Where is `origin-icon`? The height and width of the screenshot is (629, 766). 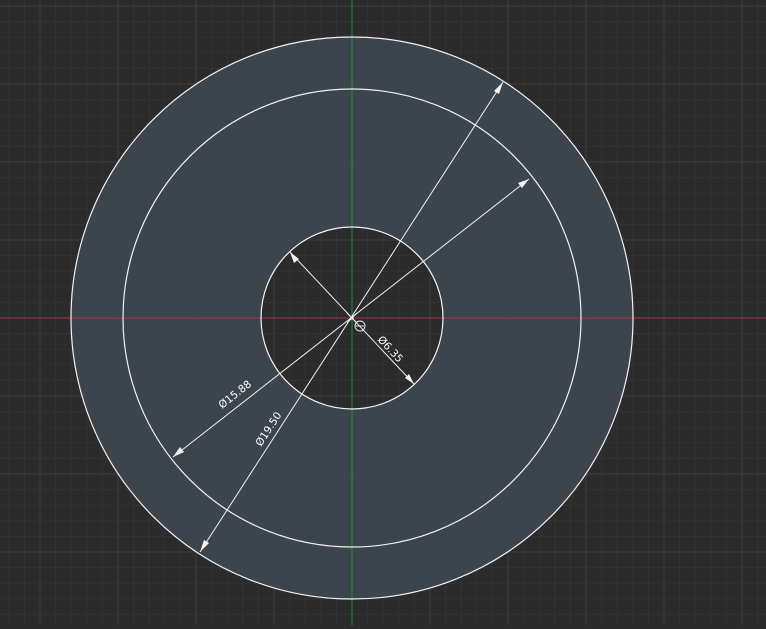 origin-icon is located at coordinates (360, 326).